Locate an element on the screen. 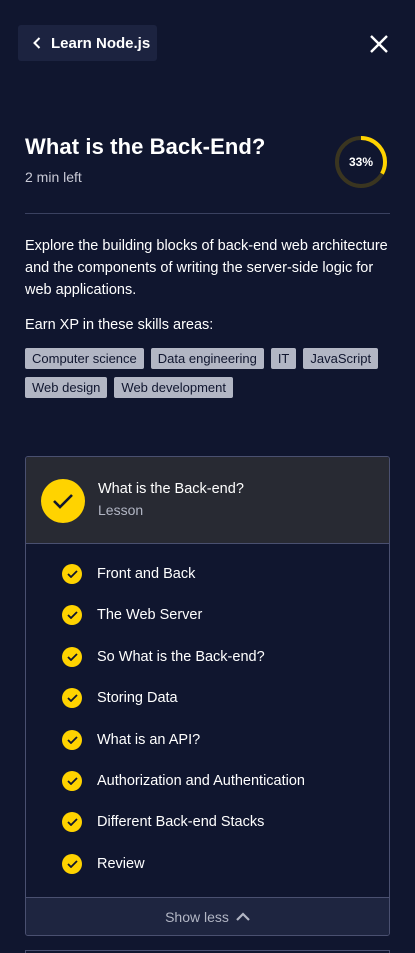  chevron-left-icon is located at coordinates (37, 43).